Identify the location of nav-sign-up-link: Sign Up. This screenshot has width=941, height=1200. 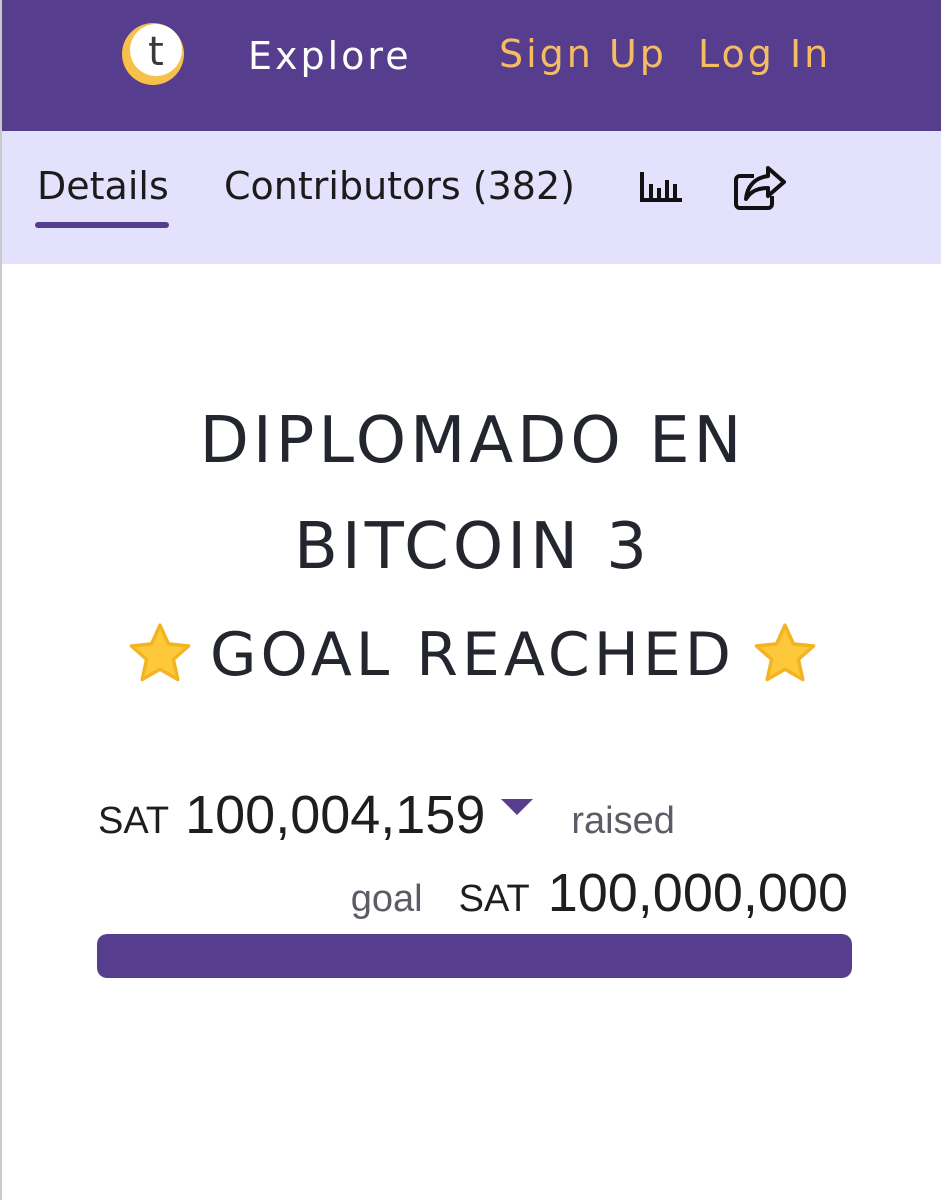
(583, 54).